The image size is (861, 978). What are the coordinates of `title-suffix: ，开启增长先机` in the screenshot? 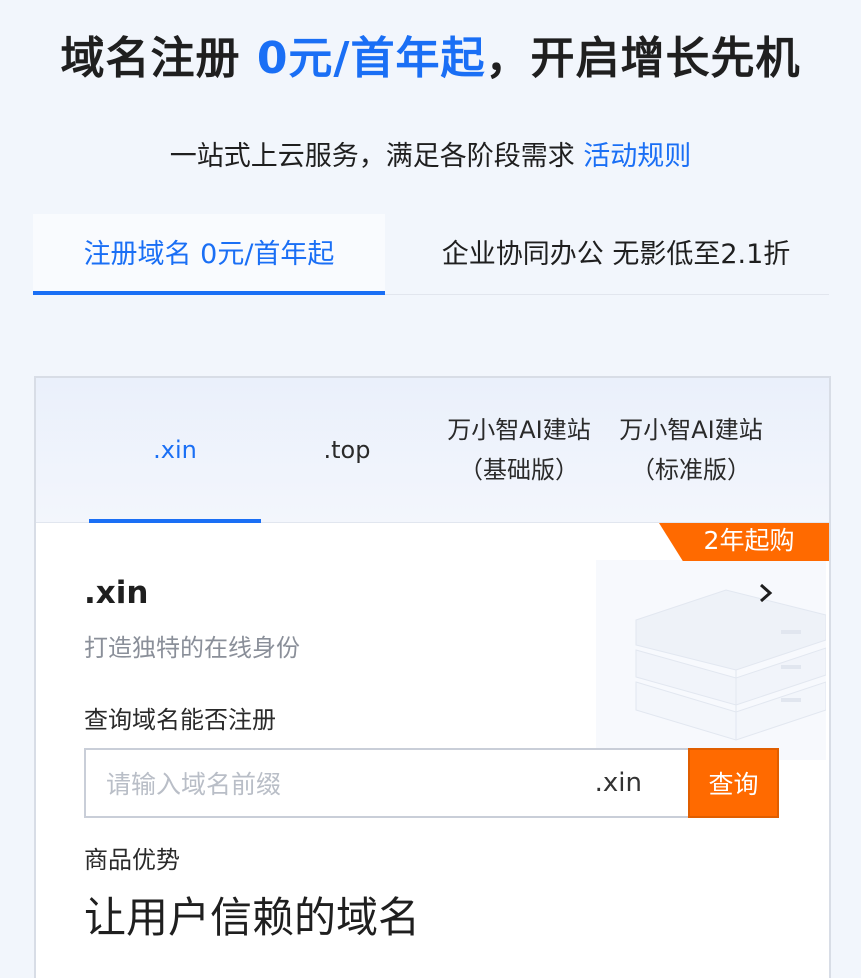 It's located at (643, 58).